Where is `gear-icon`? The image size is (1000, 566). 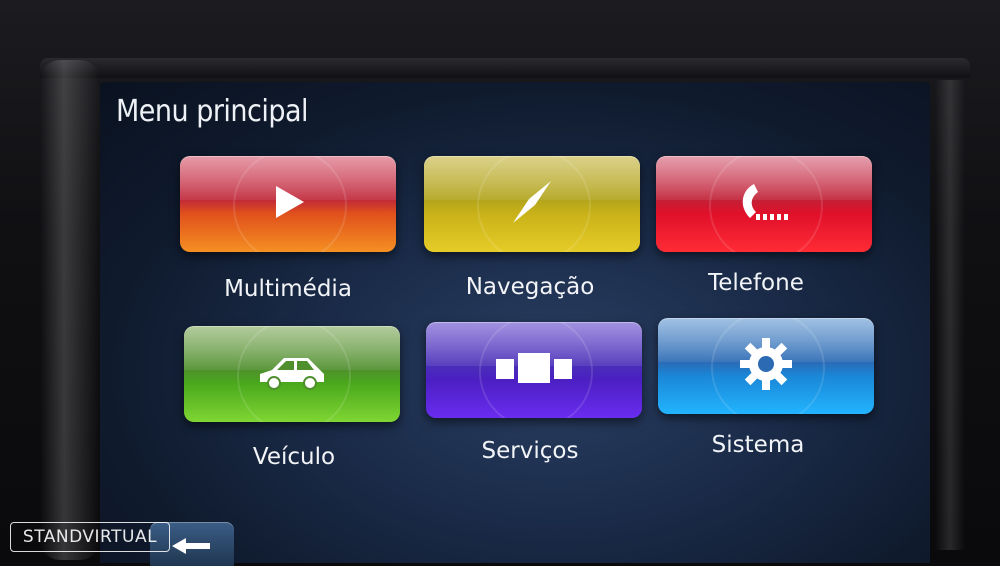 gear-icon is located at coordinates (766, 366).